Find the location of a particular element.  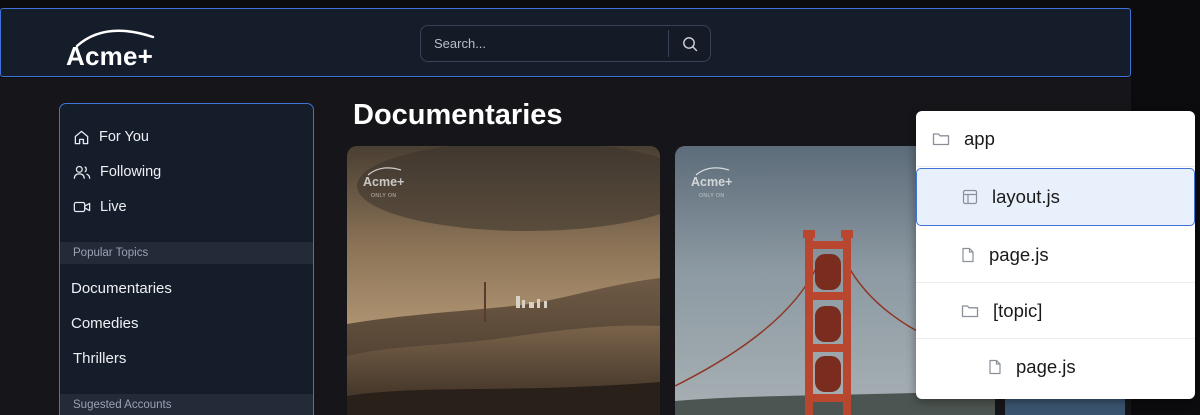

search-icon is located at coordinates (689, 43).